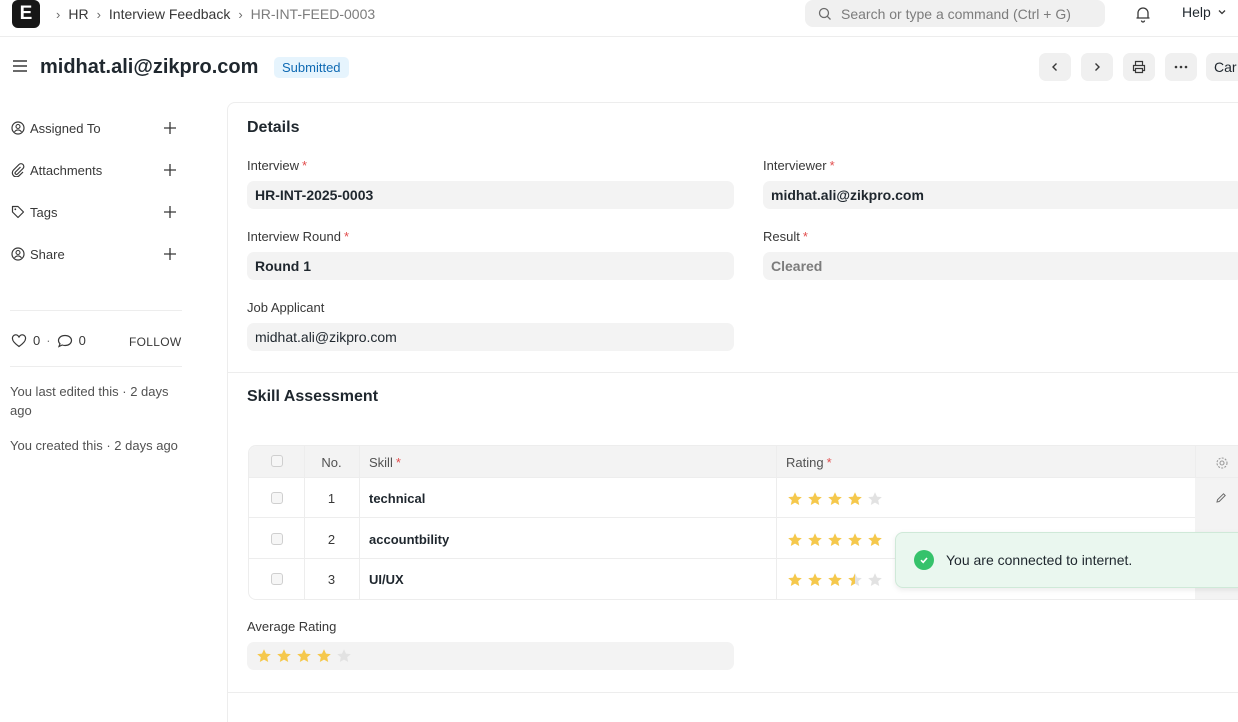 The height and width of the screenshot is (722, 1238). What do you see at coordinates (809, 462) in the screenshot?
I see `col-rating-header: Rating *` at bounding box center [809, 462].